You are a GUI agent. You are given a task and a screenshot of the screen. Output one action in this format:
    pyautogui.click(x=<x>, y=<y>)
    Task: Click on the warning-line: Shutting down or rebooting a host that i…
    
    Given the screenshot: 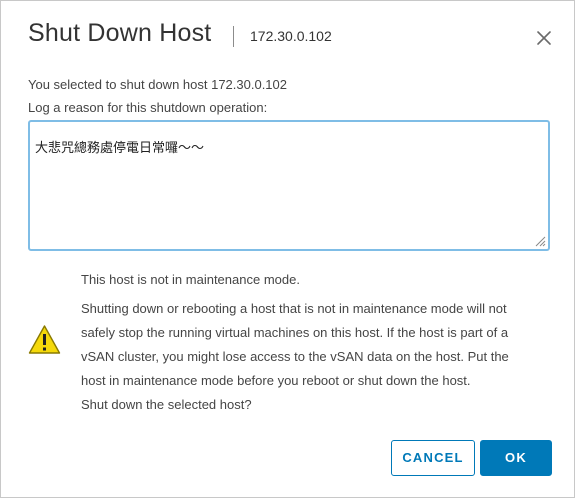 What is the action you would take?
    pyautogui.click(x=294, y=308)
    